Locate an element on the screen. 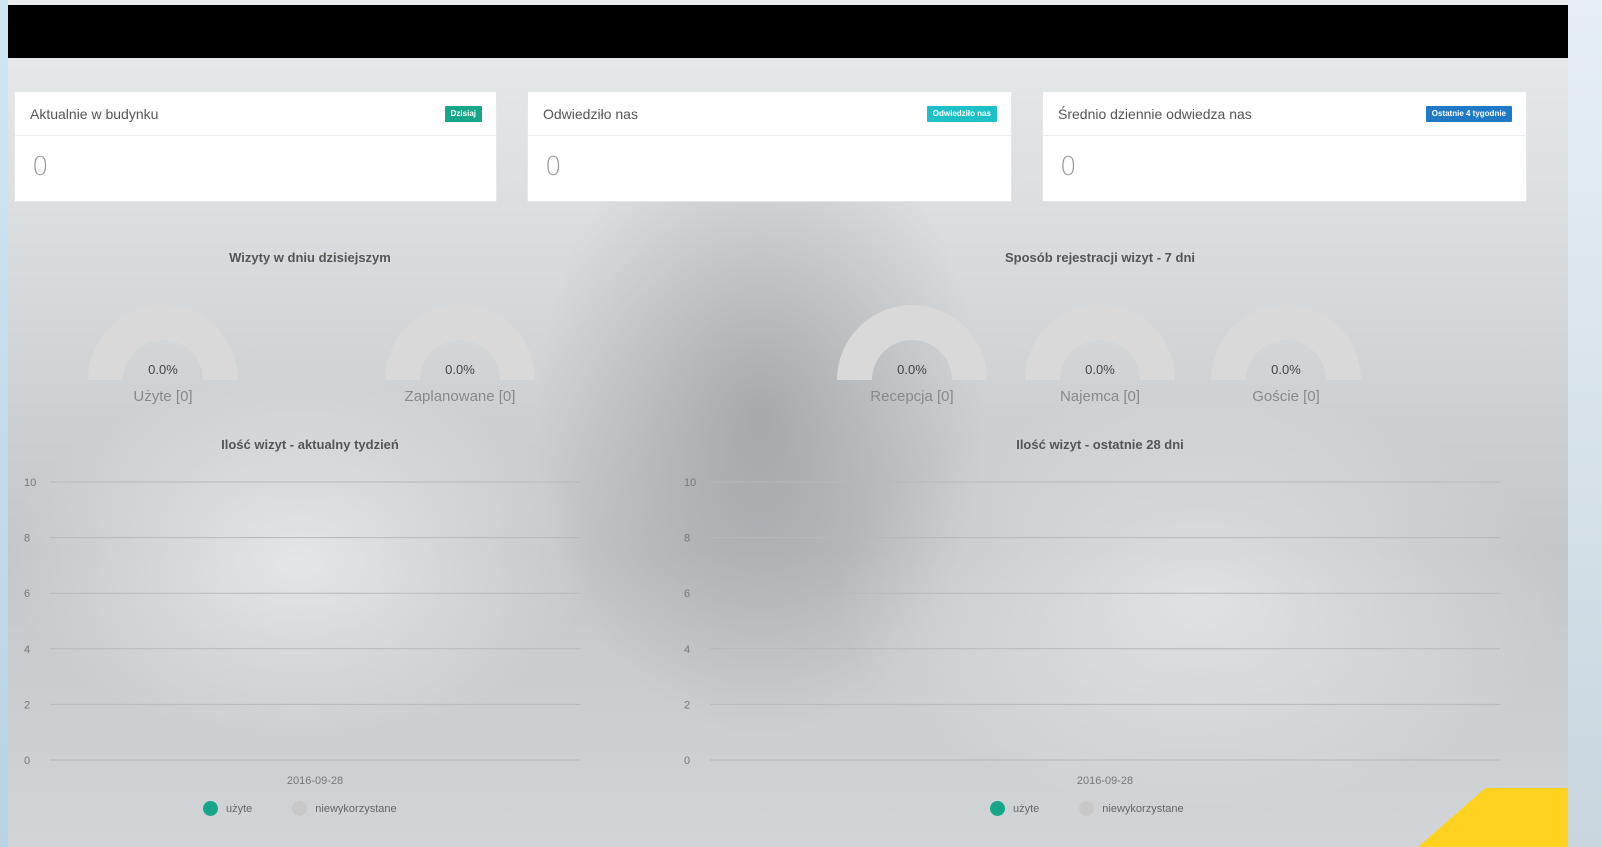  gauge-reception: 0.0% Recepcja [0] is located at coordinates (912, 355).